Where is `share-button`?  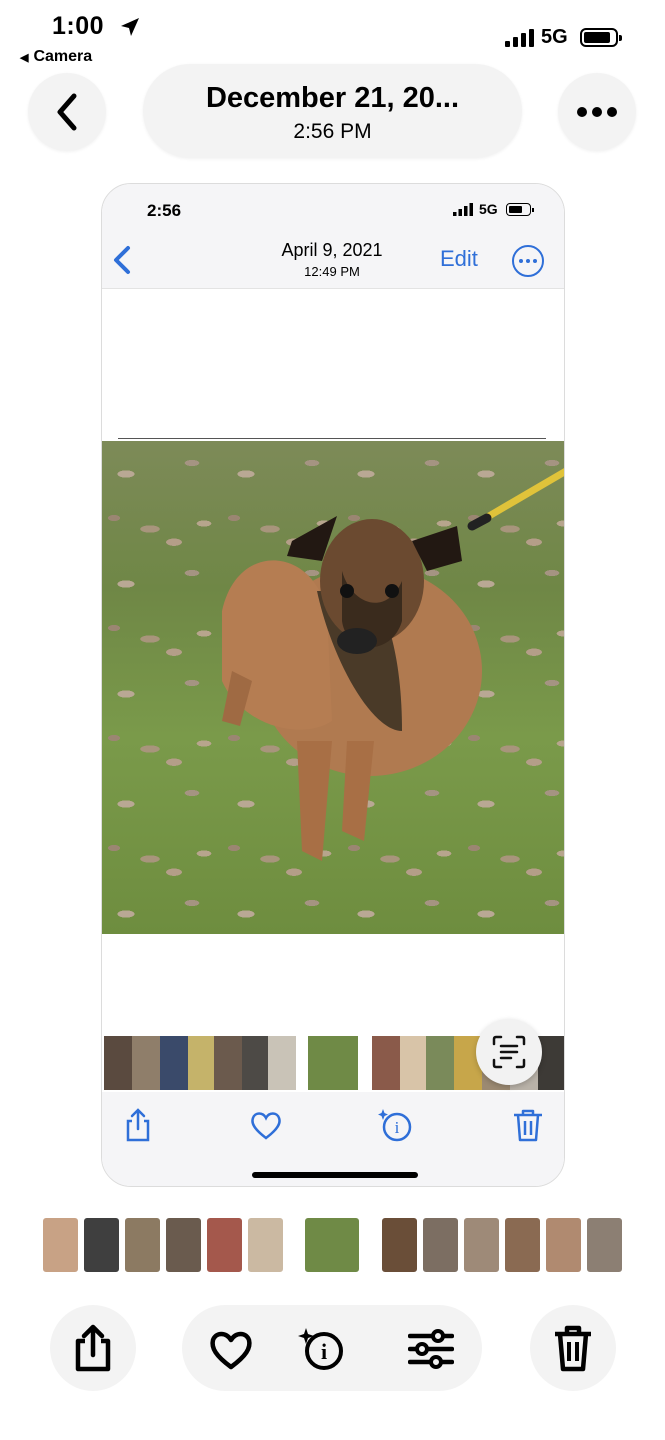 share-button is located at coordinates (93, 1348).